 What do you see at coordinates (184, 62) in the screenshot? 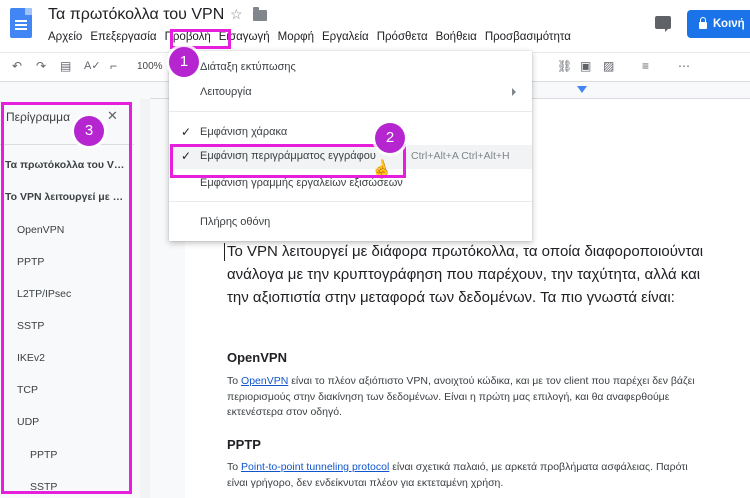
I see `annotation-badge-1: 1` at bounding box center [184, 62].